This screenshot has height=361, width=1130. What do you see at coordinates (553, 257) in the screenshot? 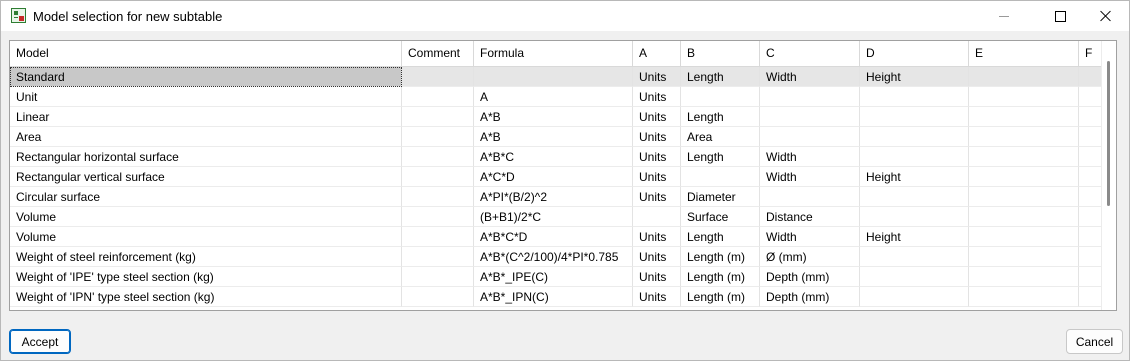
I see `cell-formula: A*B*(C^2/100)/4*PI*0.785` at bounding box center [553, 257].